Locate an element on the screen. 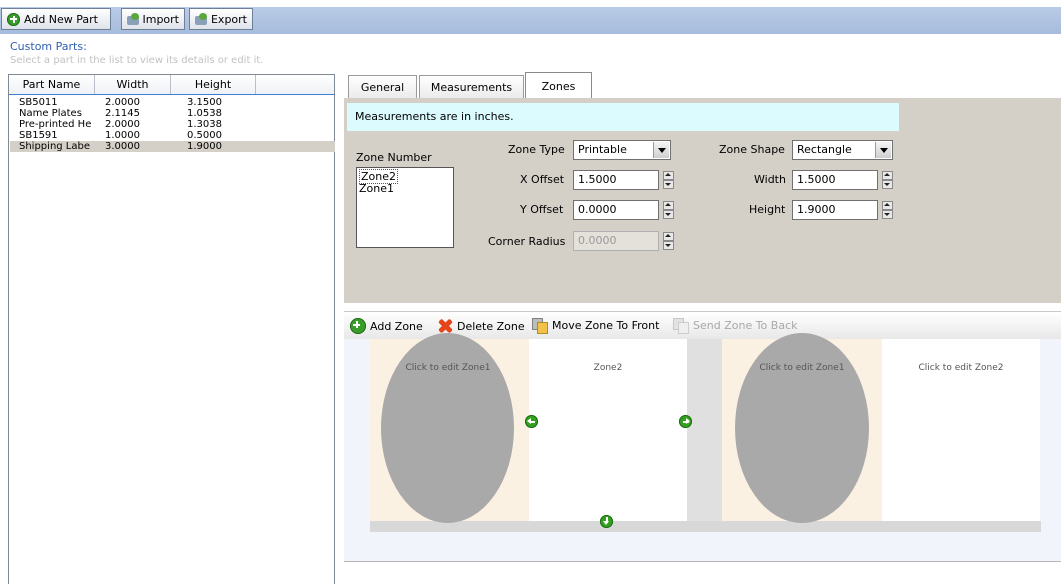 The height and width of the screenshot is (584, 1061). table-row: Name Plates 2.1145 1.0538 is located at coordinates (172, 113).